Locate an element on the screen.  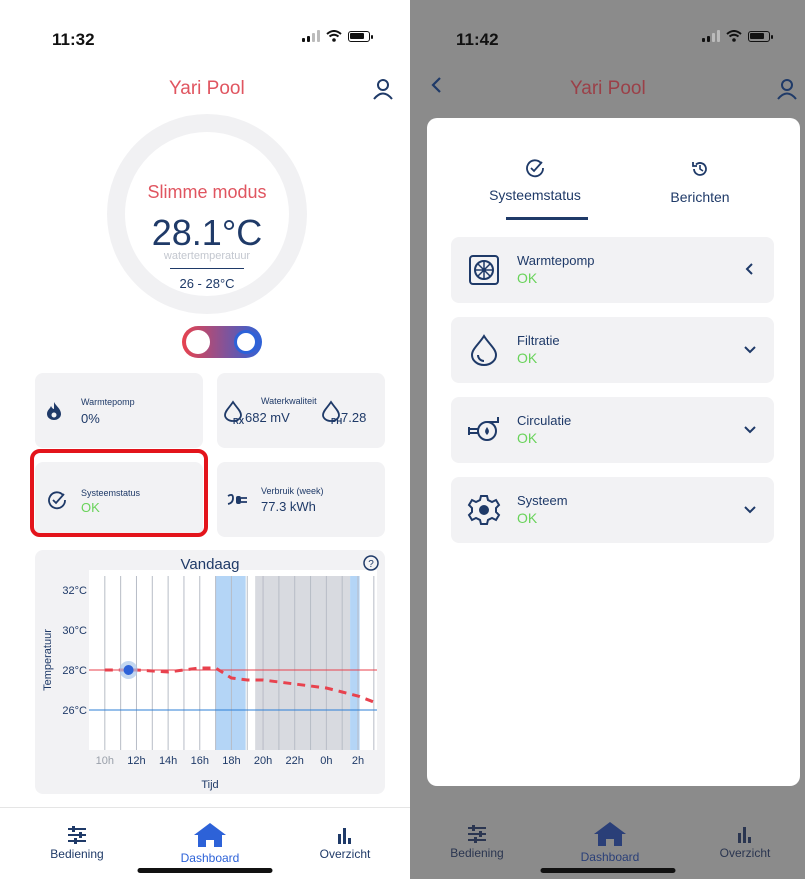
tab-label: Dashboard is located at coordinates (610, 857).